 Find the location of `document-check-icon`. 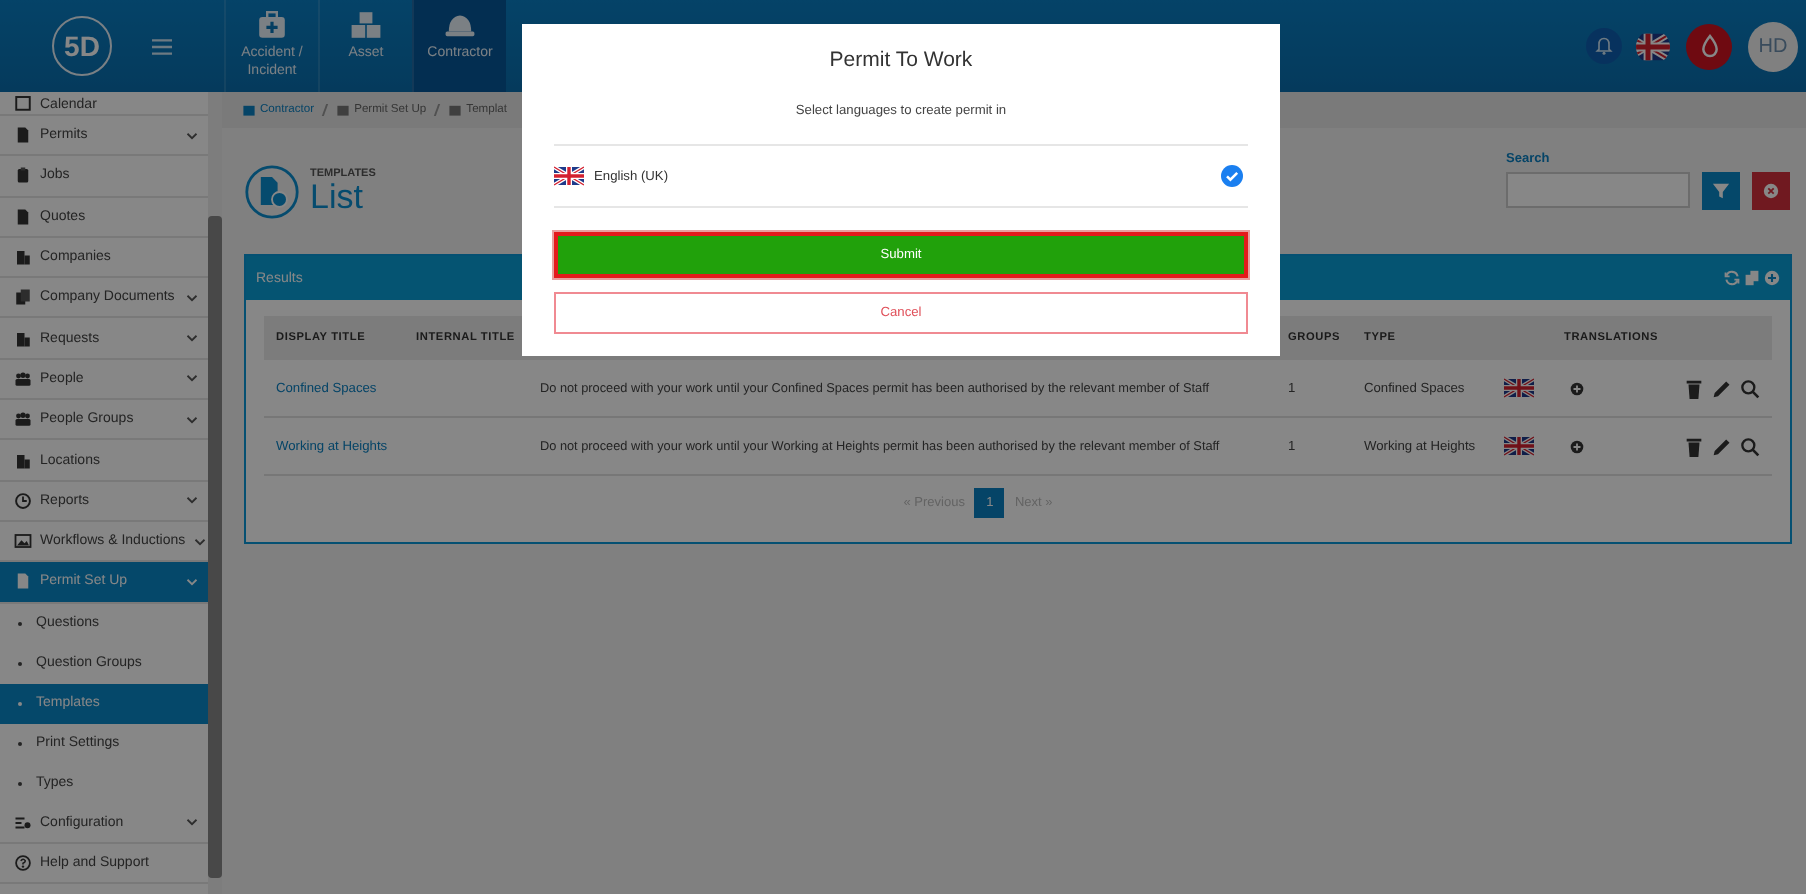

document-check-icon is located at coordinates (272, 191).